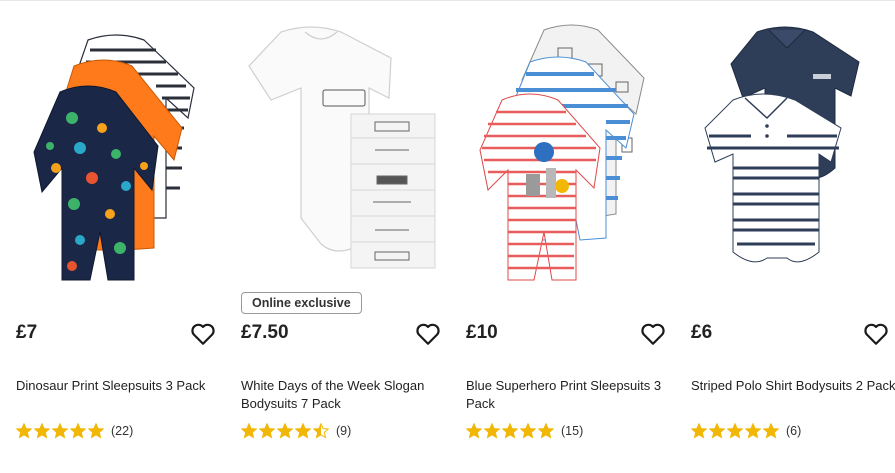  I want to click on product-title: Dinosaur Print Sleepsuits 3 Pack, so click(118, 386).